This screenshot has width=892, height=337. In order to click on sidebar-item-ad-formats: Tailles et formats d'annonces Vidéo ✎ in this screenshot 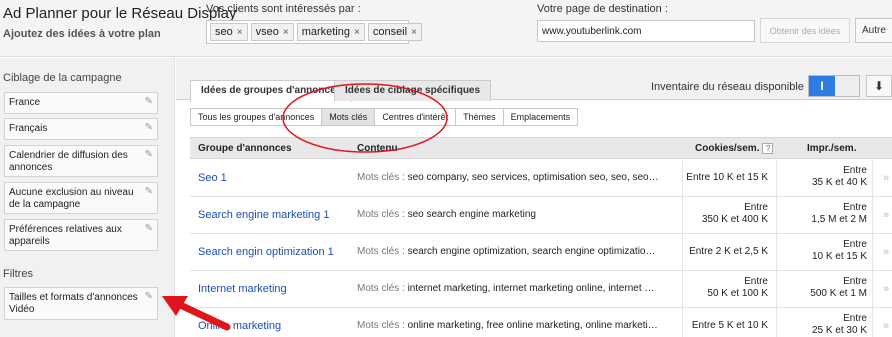, I will do `click(81, 303)`.